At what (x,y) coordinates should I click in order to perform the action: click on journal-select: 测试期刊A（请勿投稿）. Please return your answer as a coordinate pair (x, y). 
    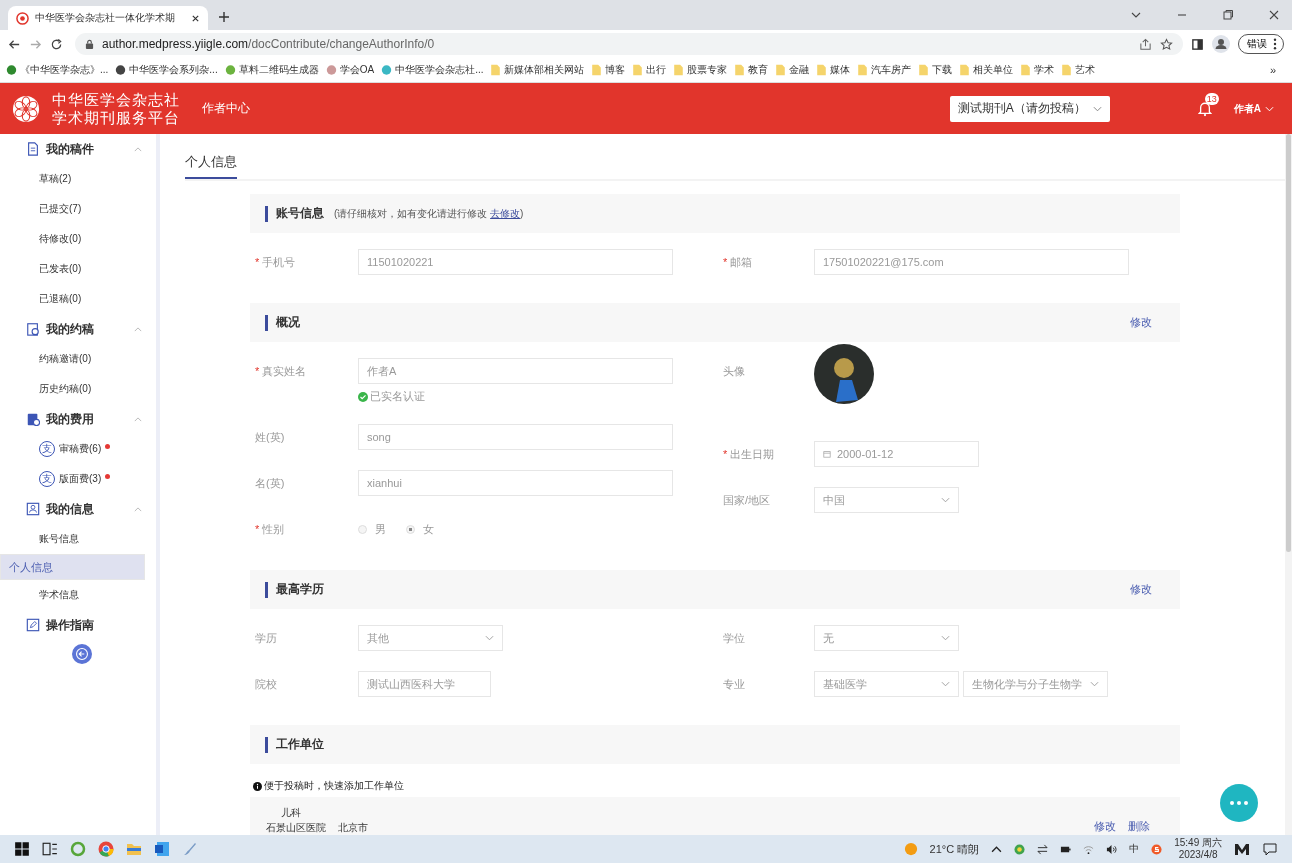
    Looking at the image, I should click on (1029, 108).